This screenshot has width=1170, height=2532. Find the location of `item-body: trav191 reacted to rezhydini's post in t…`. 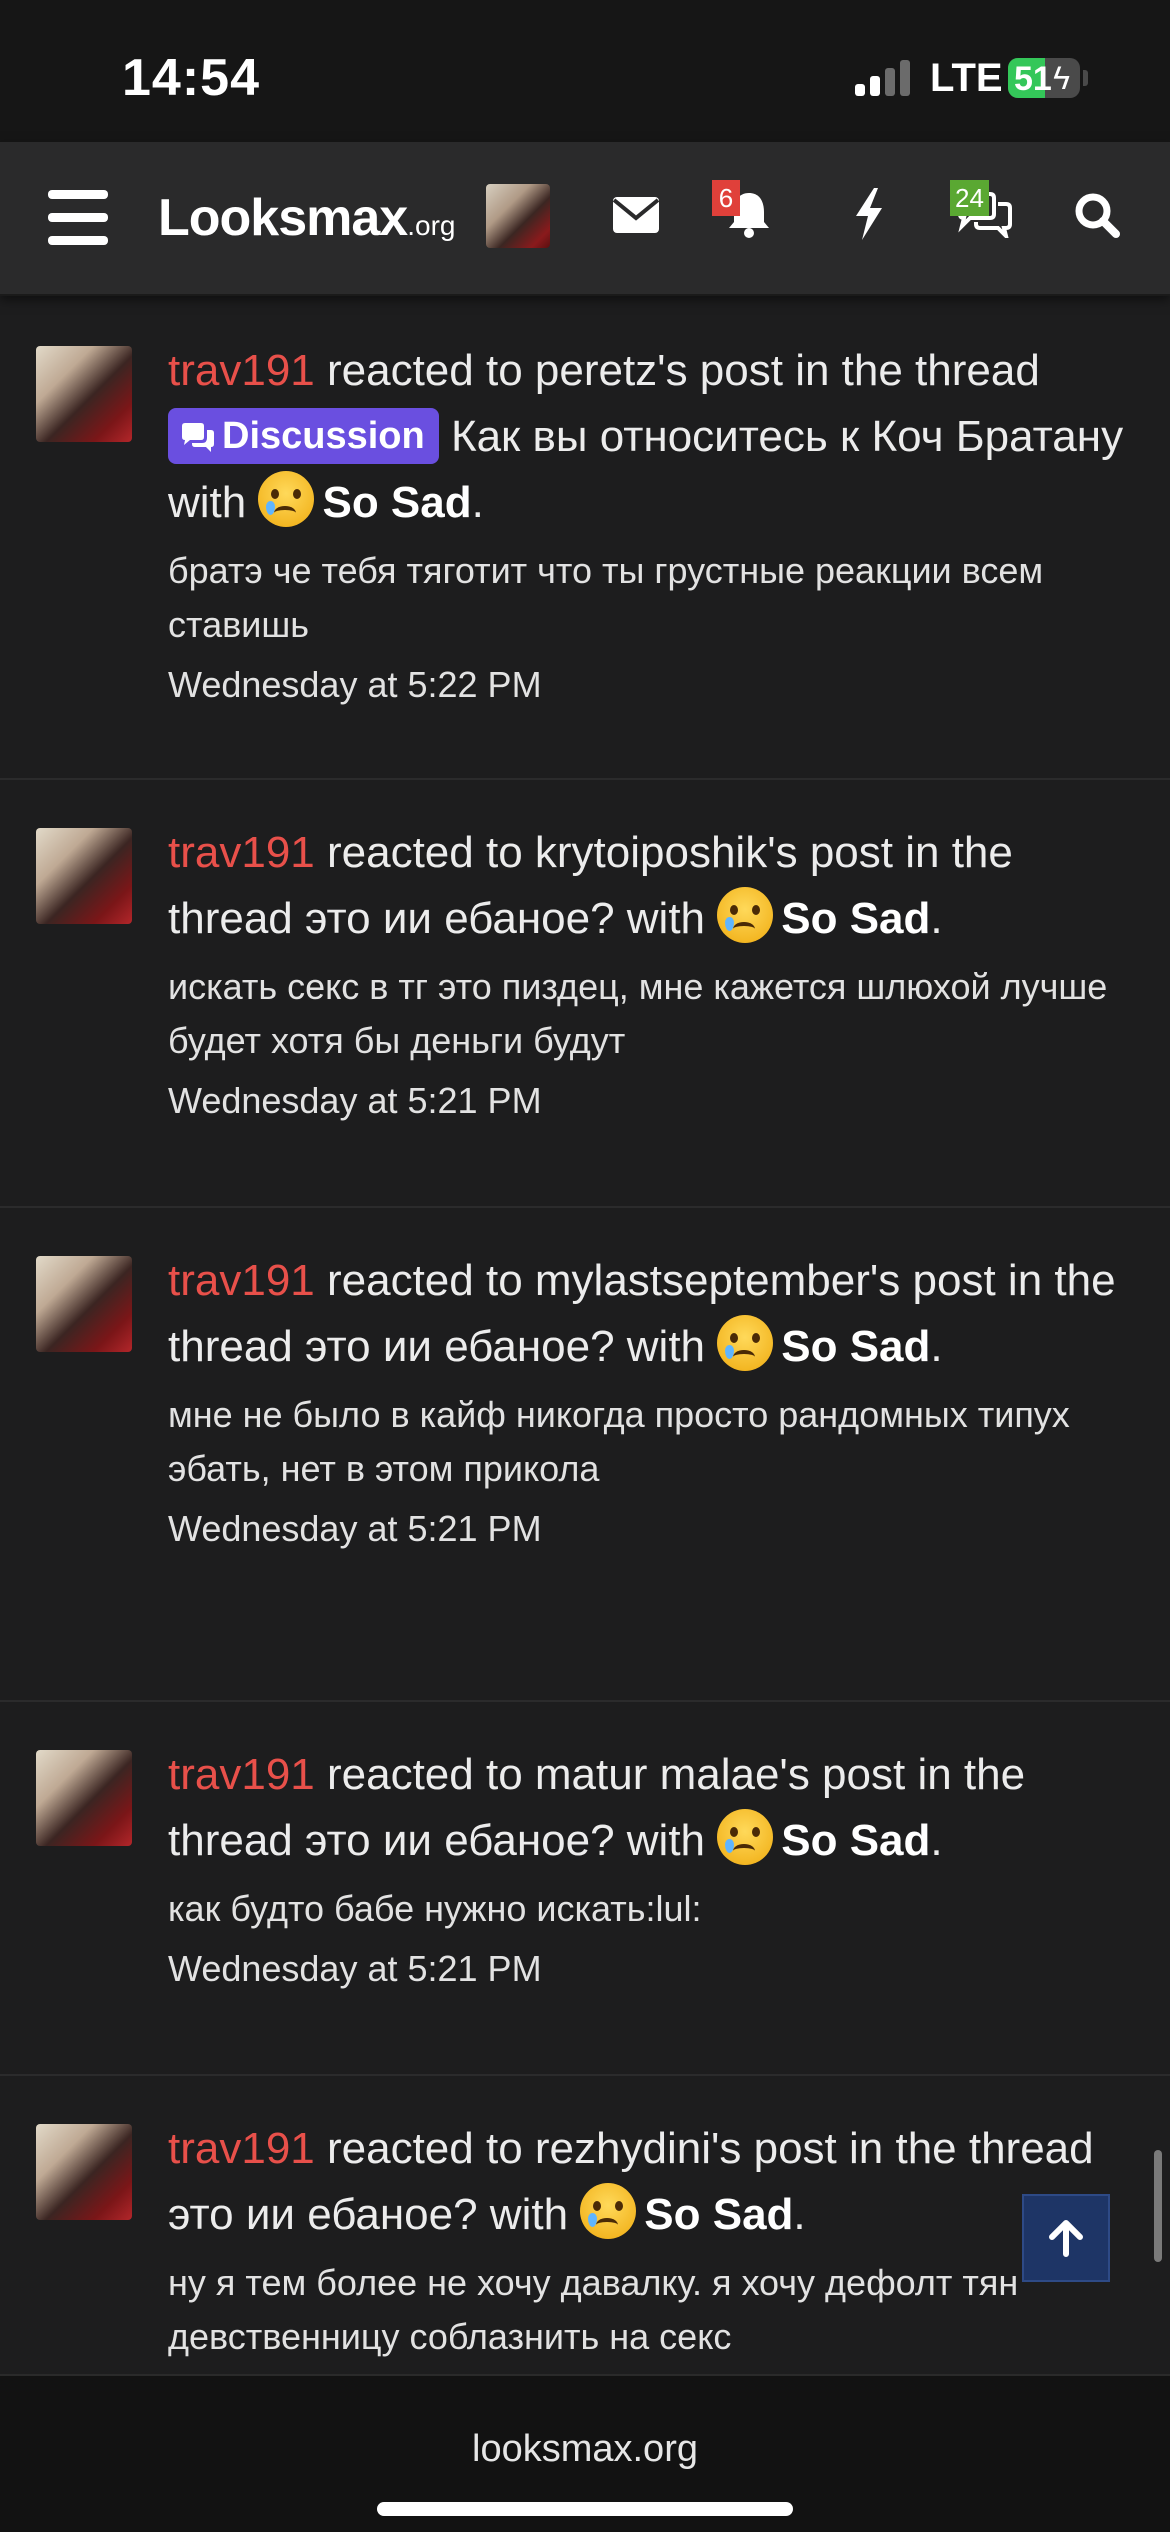

item-body: trav191 reacted to rezhydini's post in t… is located at coordinates (648, 2240).